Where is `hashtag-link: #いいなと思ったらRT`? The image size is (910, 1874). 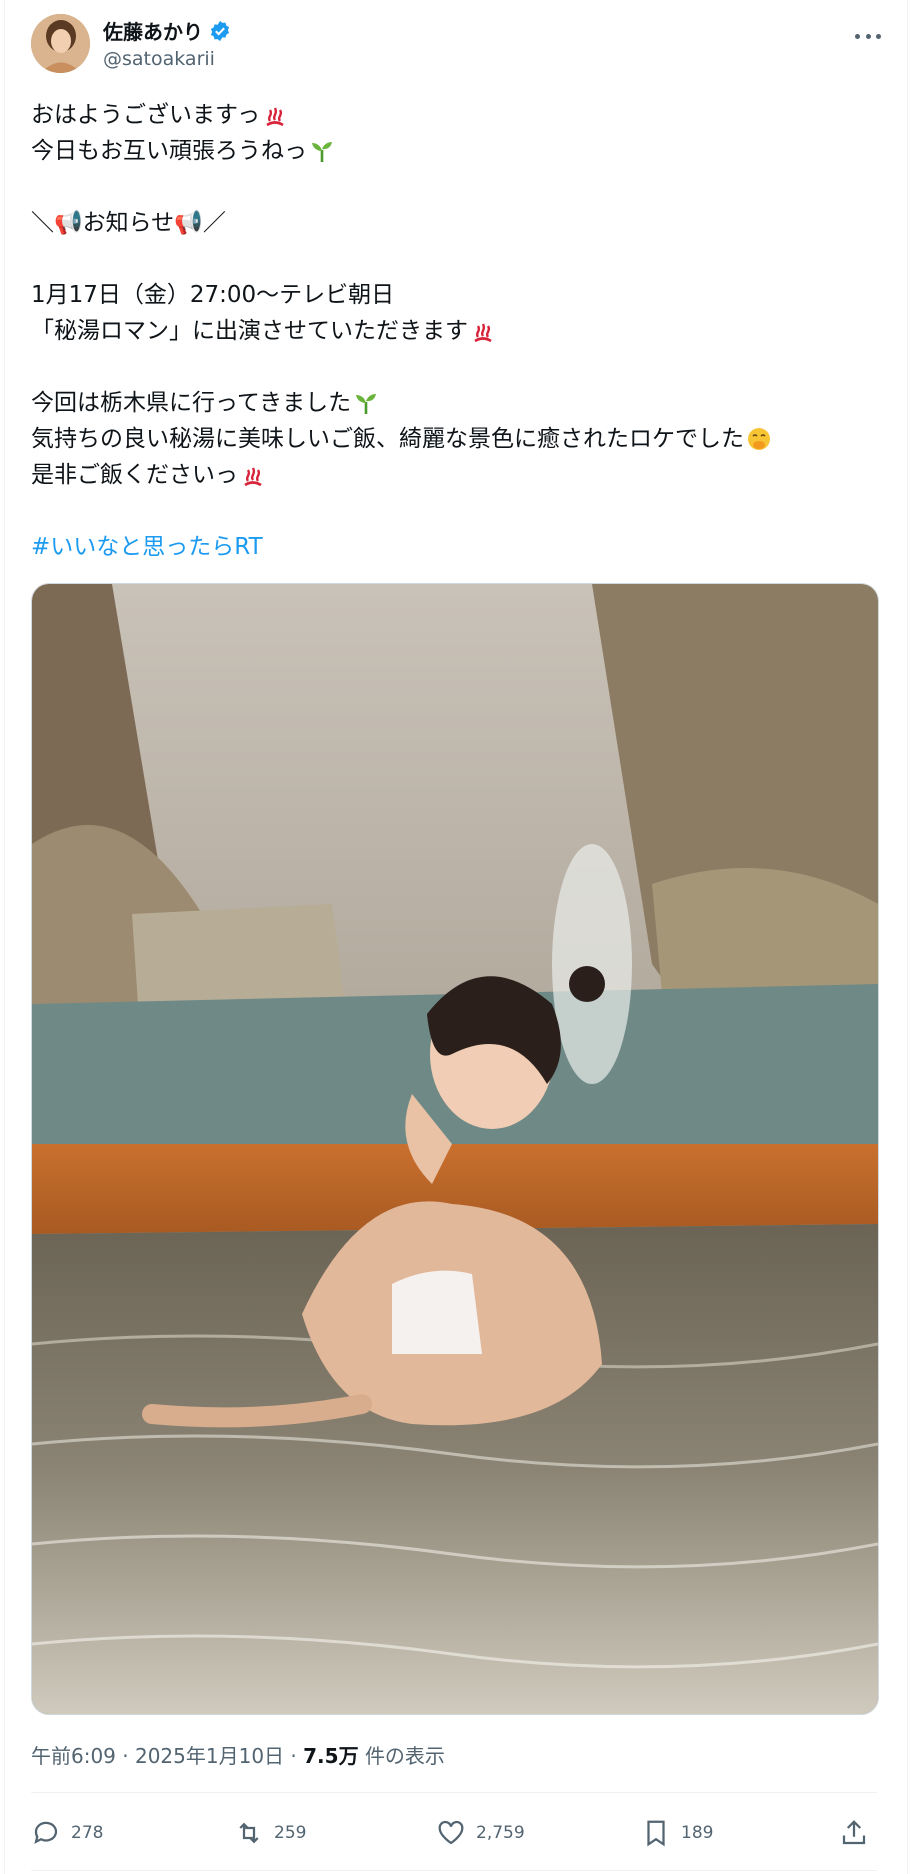
hashtag-link: #いいなと思ったらRT is located at coordinates (147, 547).